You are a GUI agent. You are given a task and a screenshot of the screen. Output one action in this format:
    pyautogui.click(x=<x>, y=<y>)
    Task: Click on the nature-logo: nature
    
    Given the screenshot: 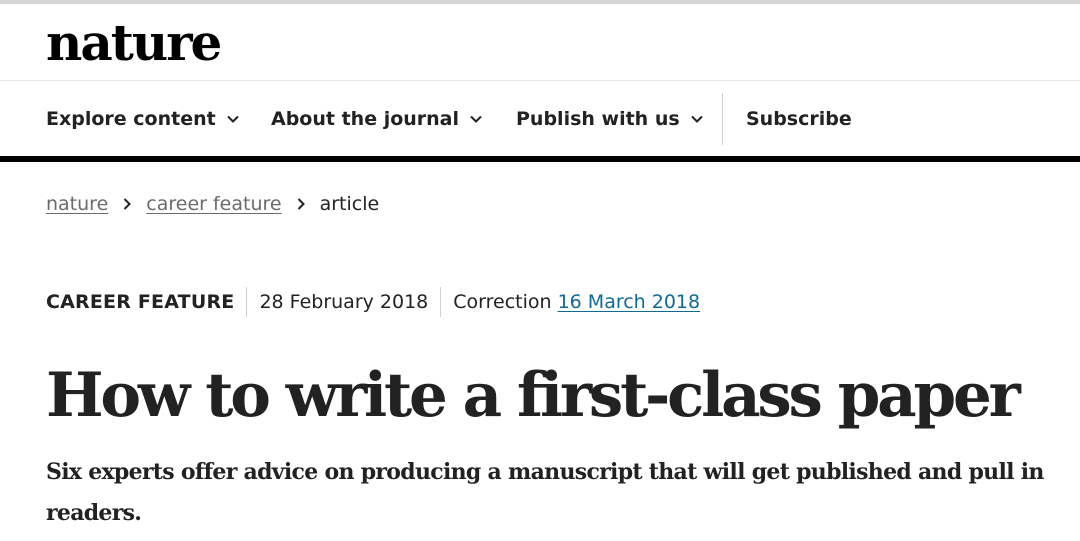 What is the action you would take?
    pyautogui.click(x=134, y=43)
    